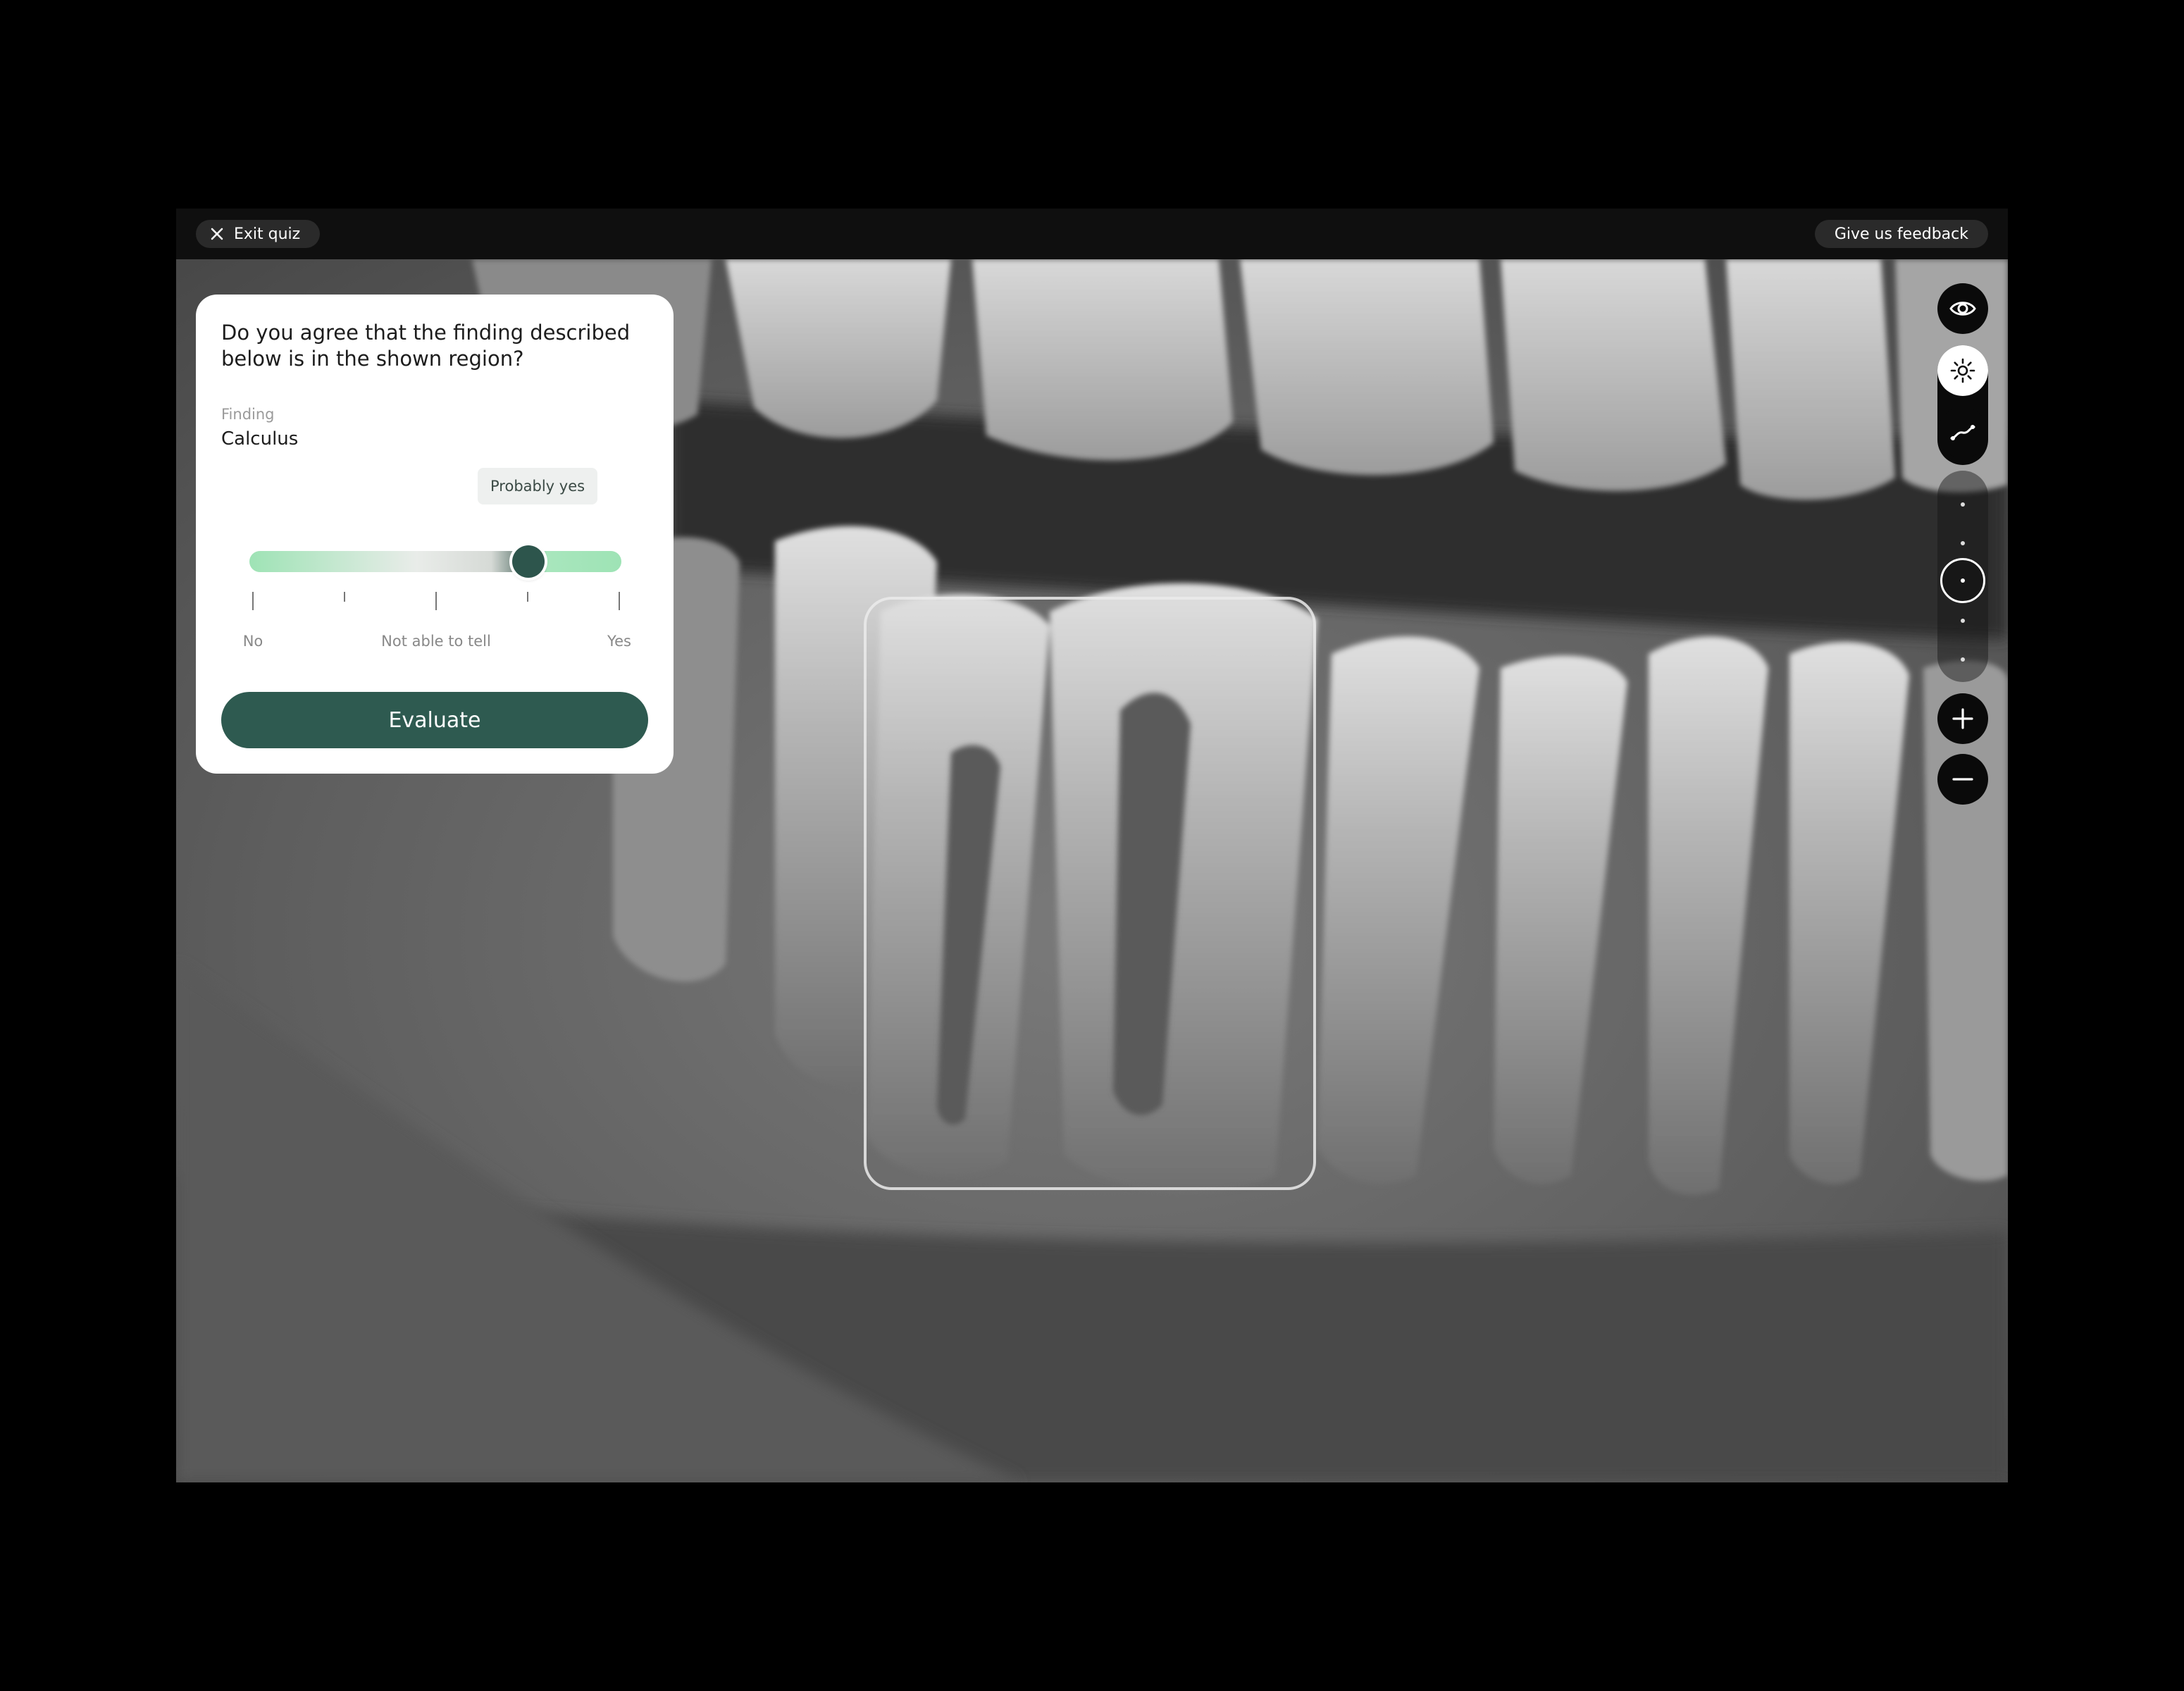  I want to click on scale-label-no: No, so click(252, 642).